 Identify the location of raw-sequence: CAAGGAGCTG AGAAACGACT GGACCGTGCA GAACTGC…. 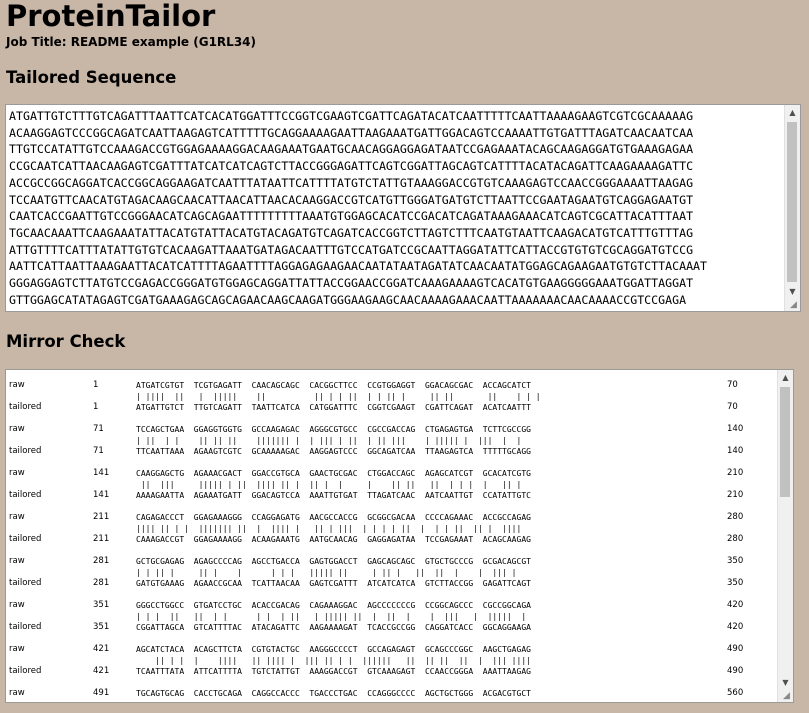
(333, 473).